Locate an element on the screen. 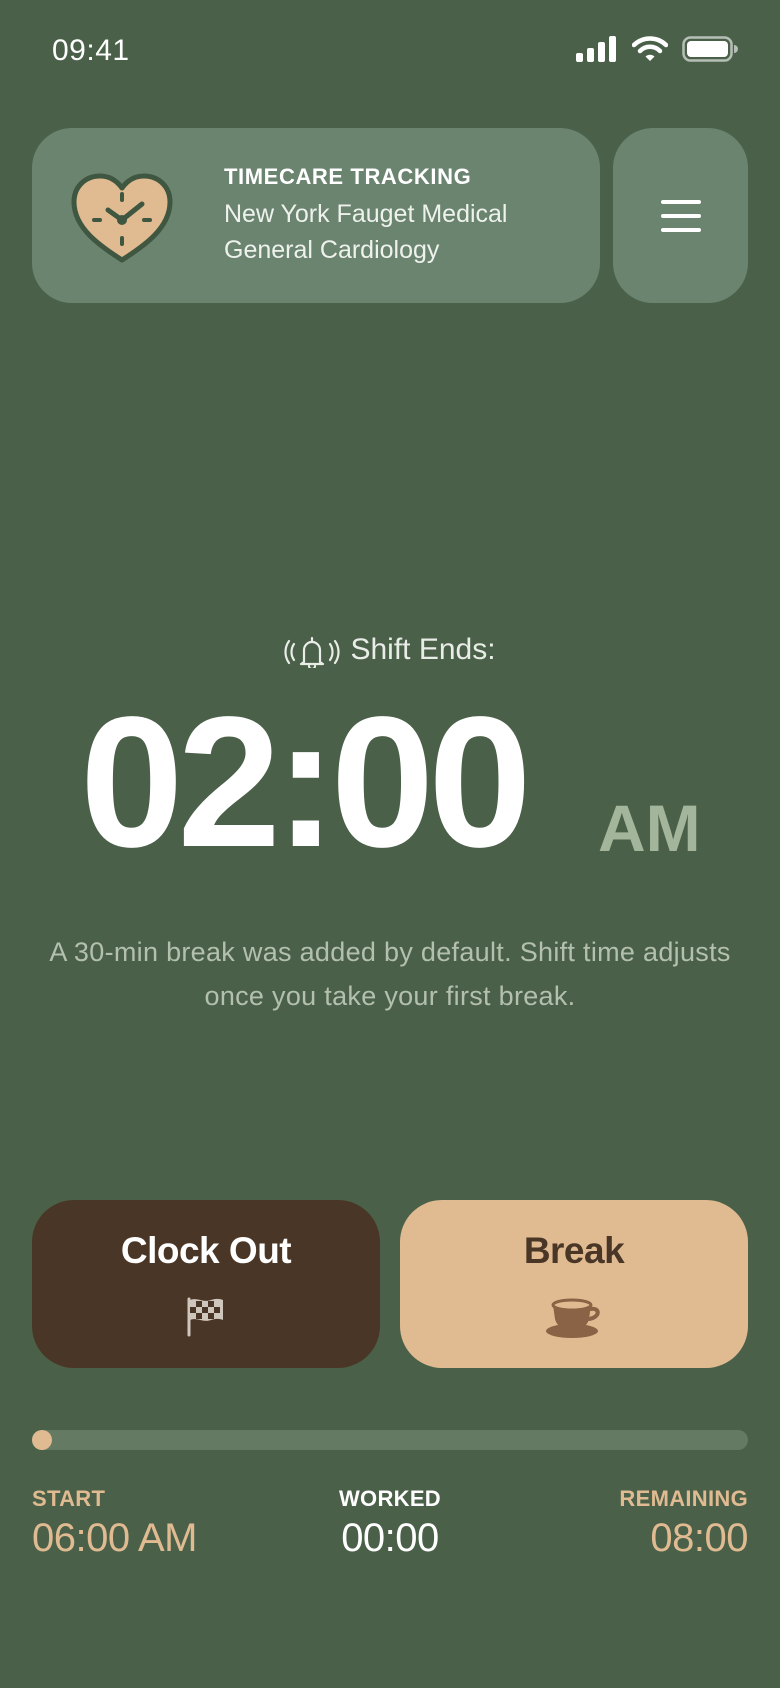 This screenshot has width=780, height=1688. department-name: General Cardiology is located at coordinates (332, 250).